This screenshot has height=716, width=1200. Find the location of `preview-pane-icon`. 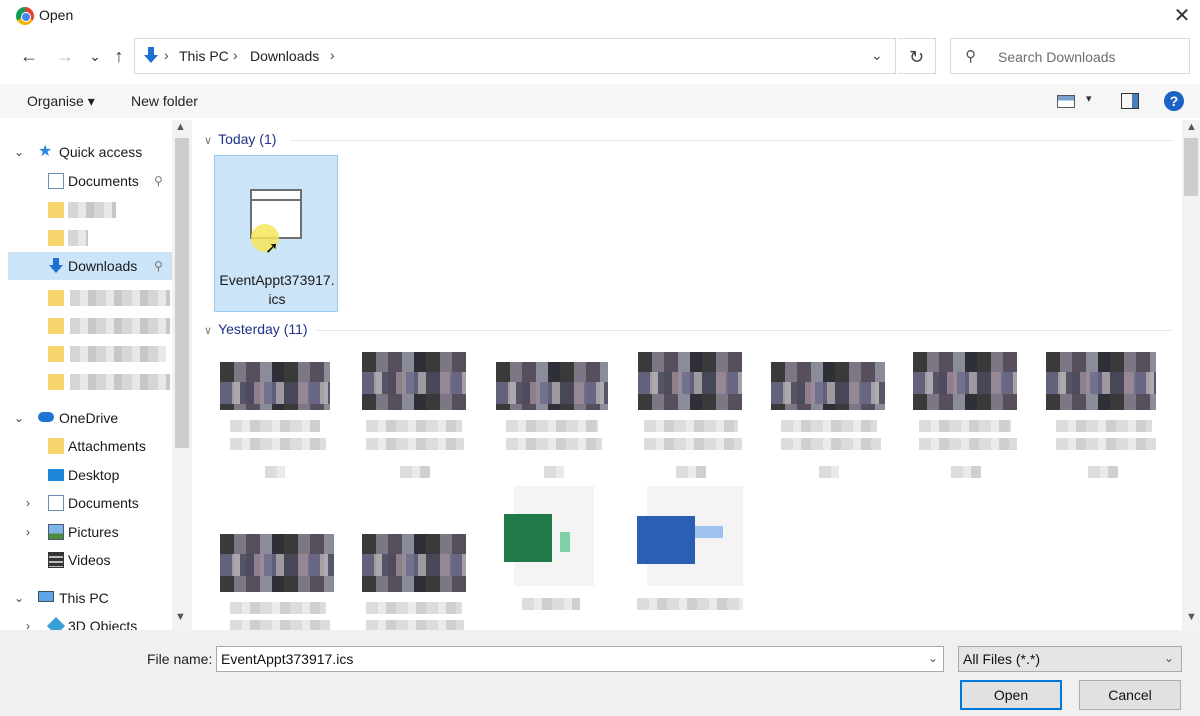

preview-pane-icon is located at coordinates (1130, 101).